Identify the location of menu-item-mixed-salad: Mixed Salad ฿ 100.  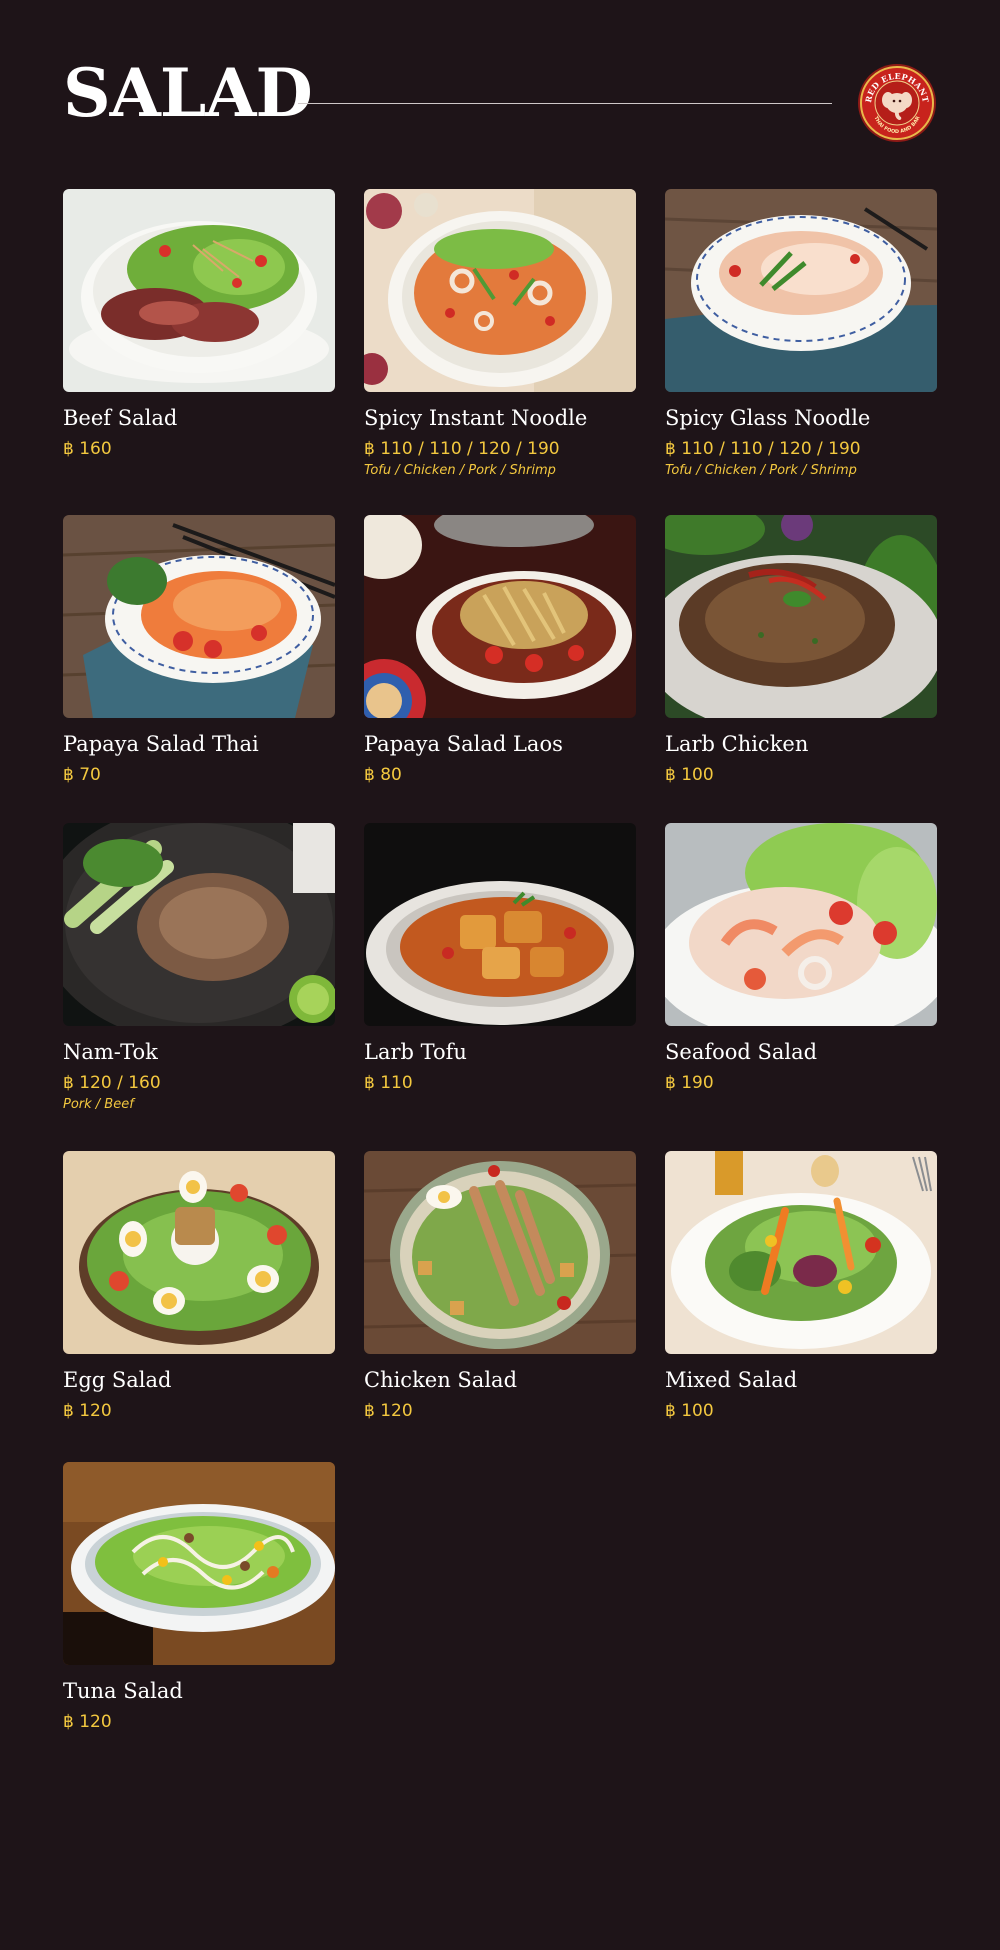
(801, 1286).